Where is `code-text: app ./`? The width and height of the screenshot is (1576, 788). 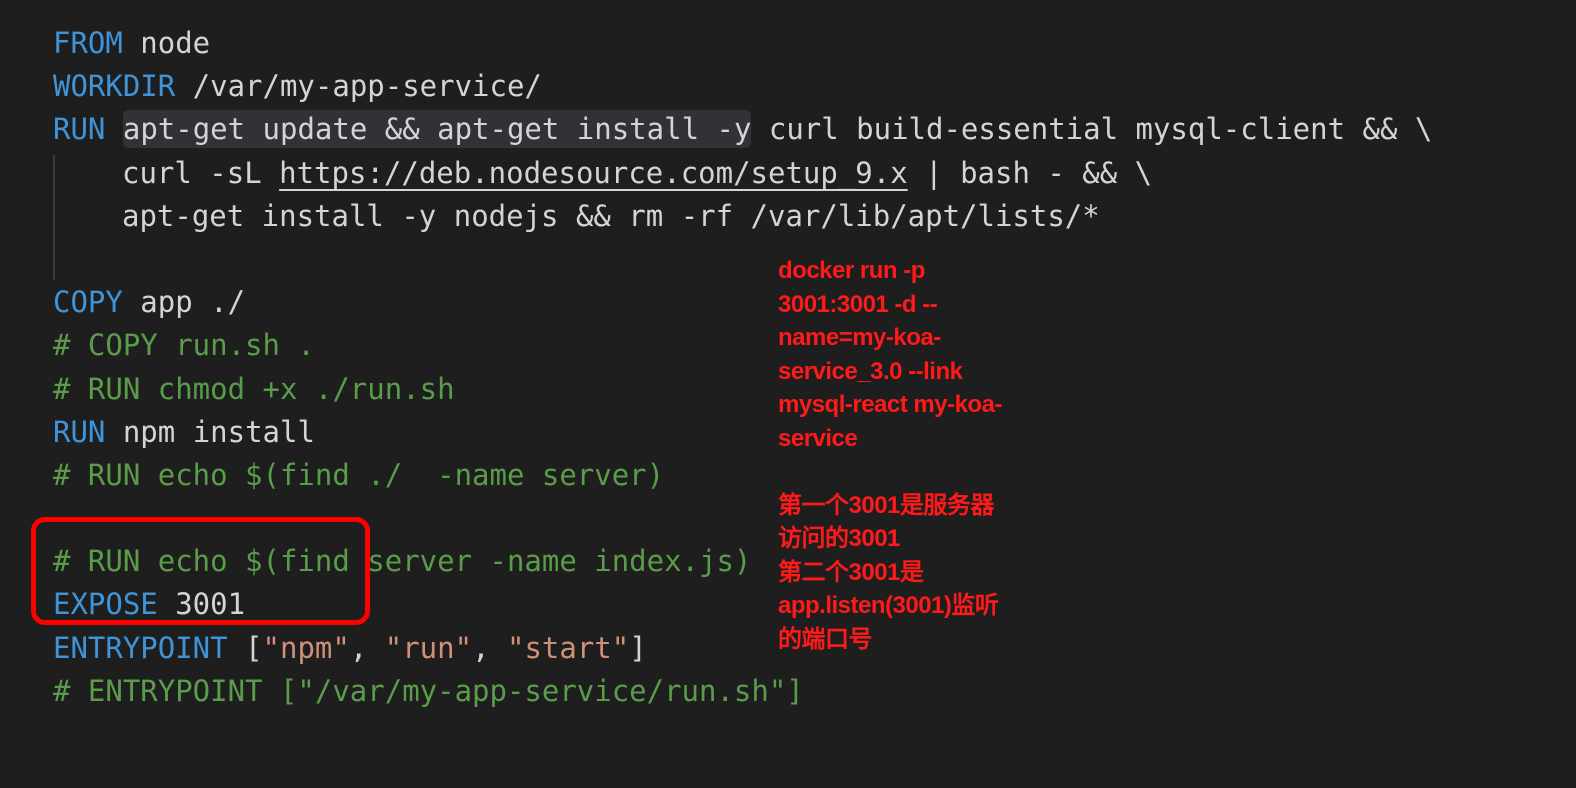 code-text: app ./ is located at coordinates (184, 302).